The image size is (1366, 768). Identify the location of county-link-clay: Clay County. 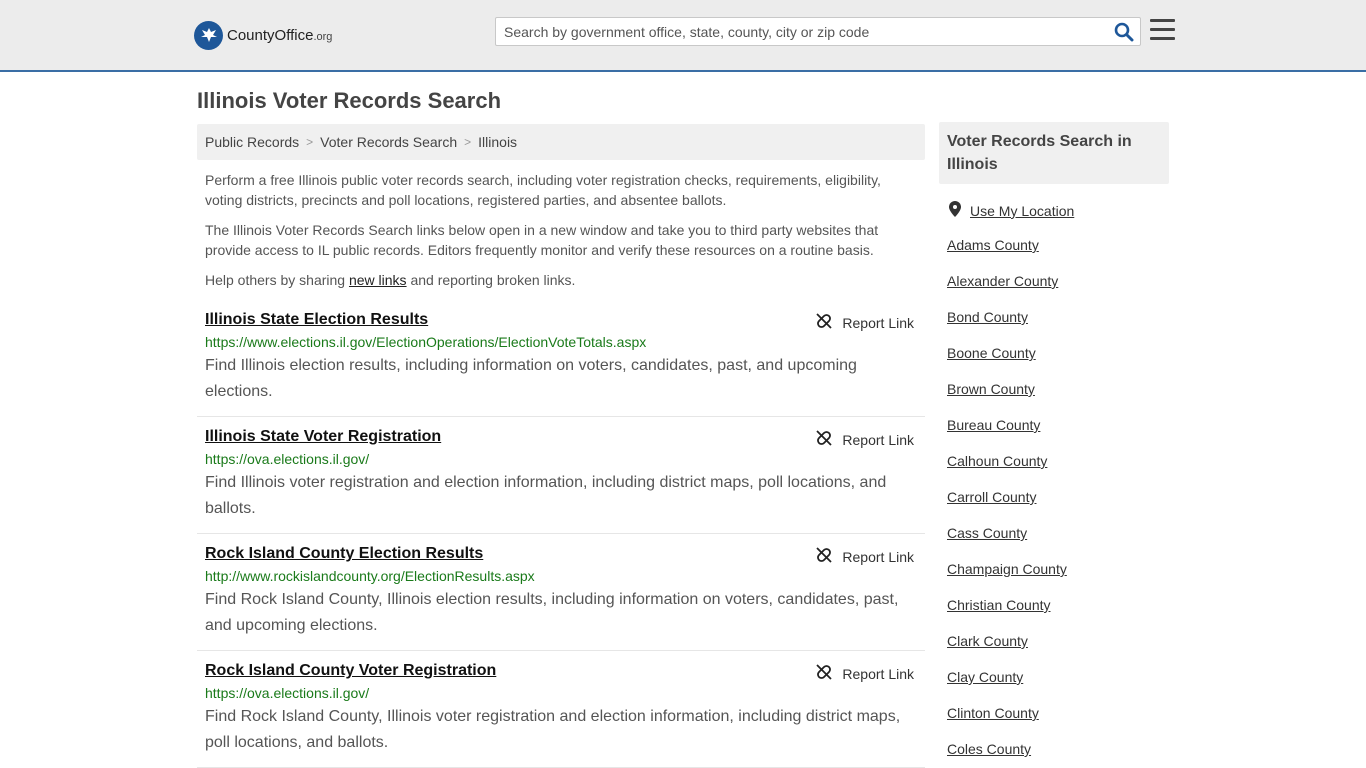
(985, 677).